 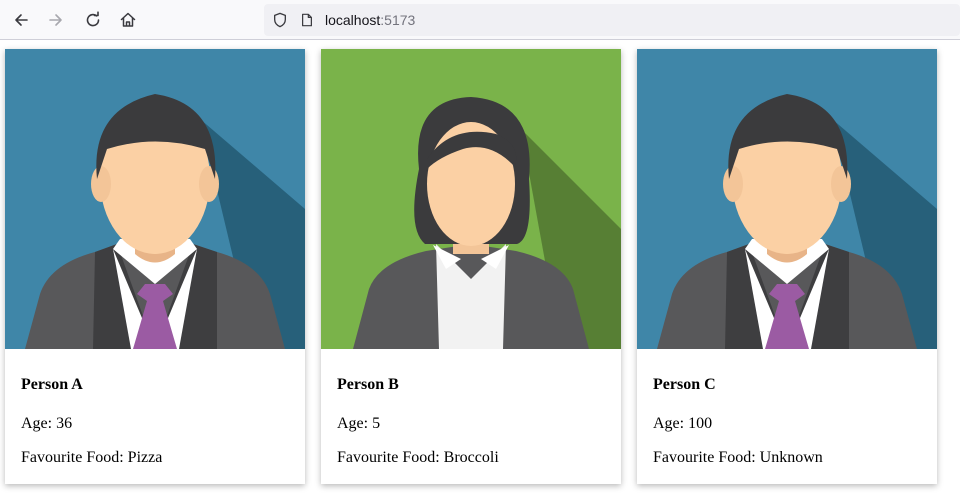 What do you see at coordinates (47, 423) in the screenshot?
I see `person-age: Age: 36` at bounding box center [47, 423].